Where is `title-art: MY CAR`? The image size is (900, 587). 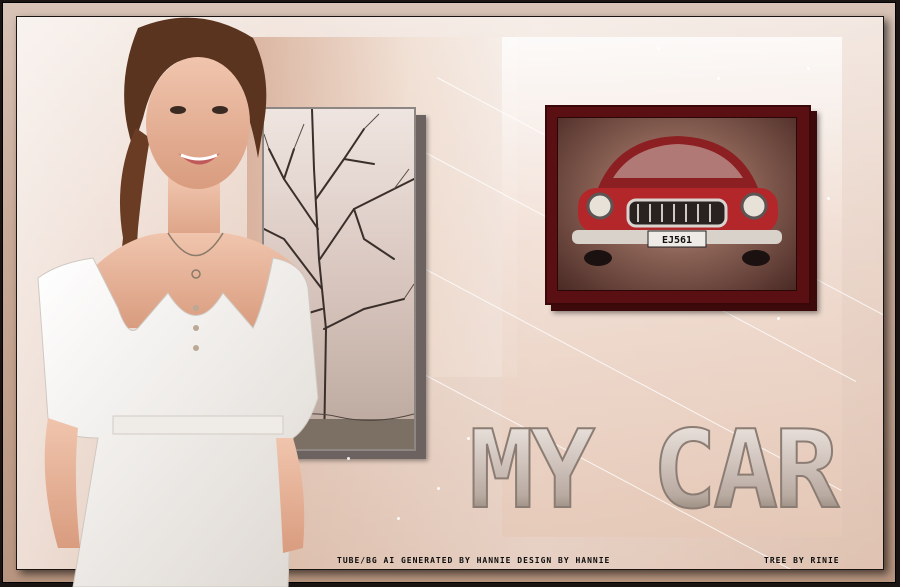
title-art: MY CAR is located at coordinates (658, 470).